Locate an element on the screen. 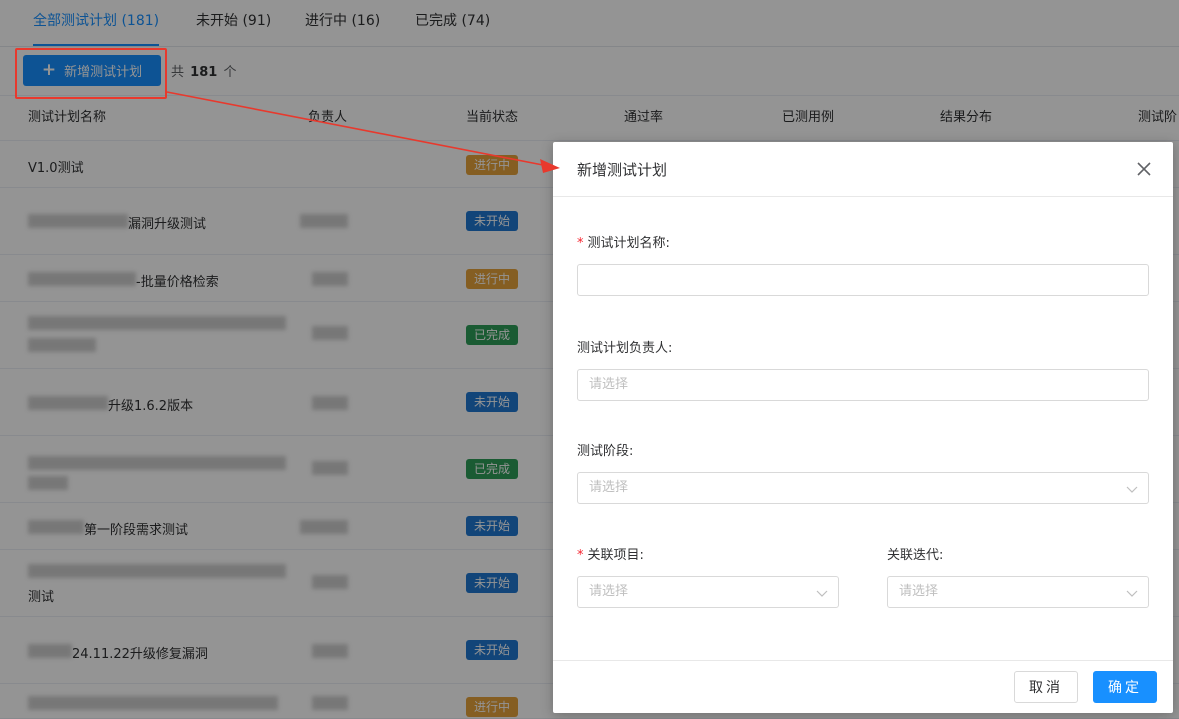  plan-owner-label: 测试计划负责人: is located at coordinates (625, 348).